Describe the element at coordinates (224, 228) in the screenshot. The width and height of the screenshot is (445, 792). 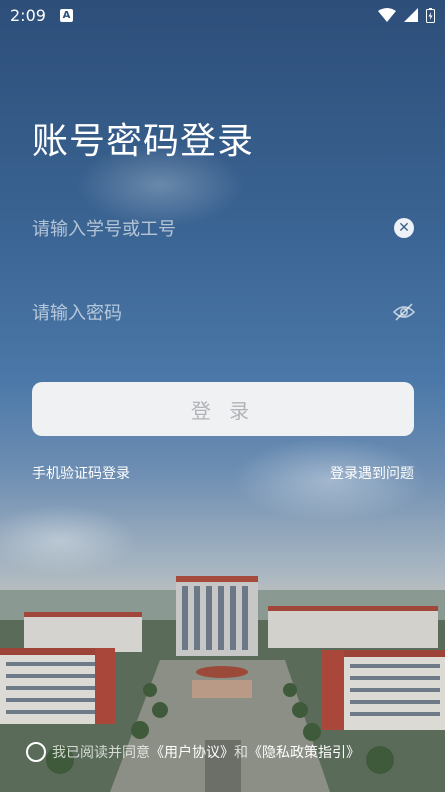
I see `username-field: 请输入学号或工号 ✕` at that location.